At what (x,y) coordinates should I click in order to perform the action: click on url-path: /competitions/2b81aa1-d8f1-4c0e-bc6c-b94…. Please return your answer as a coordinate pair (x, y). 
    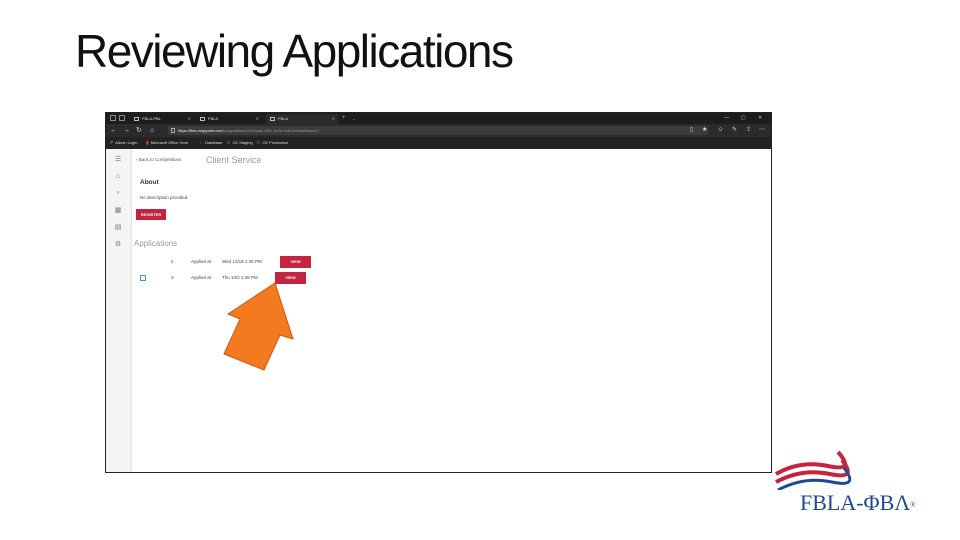
    Looking at the image, I should click on (270, 130).